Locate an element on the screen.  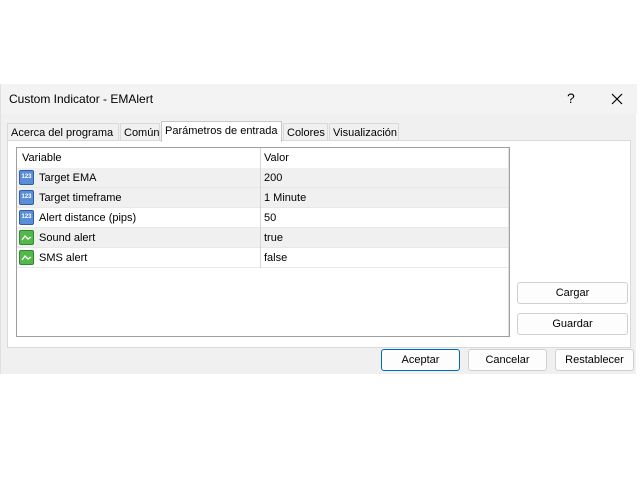
value-cell: 1 Minute is located at coordinates (385, 198).